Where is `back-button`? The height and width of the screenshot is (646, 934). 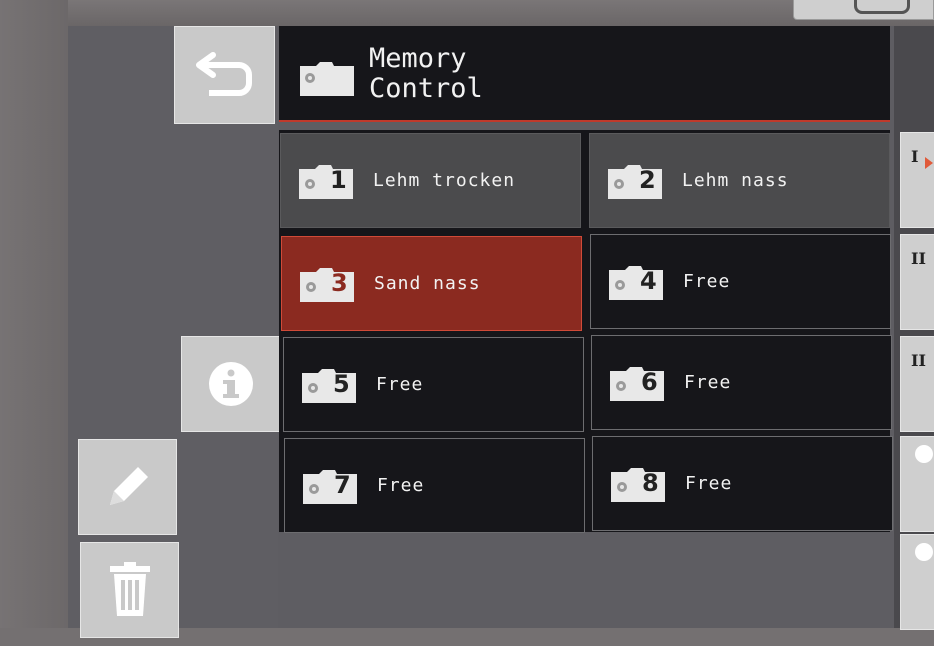
back-button is located at coordinates (224, 75).